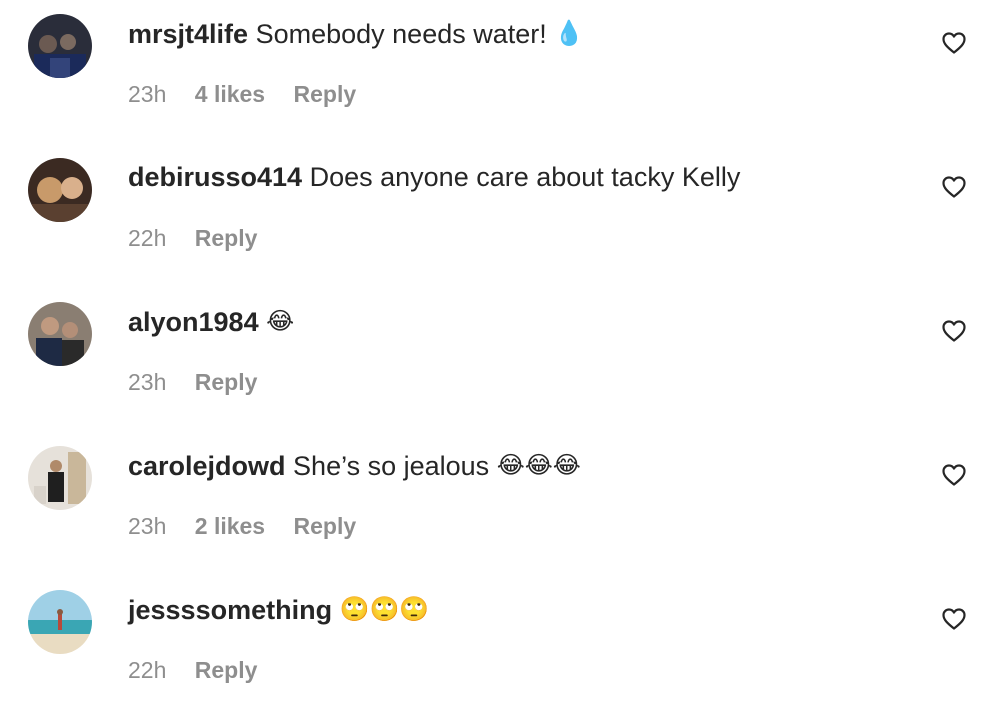 This screenshot has width=986, height=720. I want to click on comment-line: alyon1984 😂, so click(211, 321).